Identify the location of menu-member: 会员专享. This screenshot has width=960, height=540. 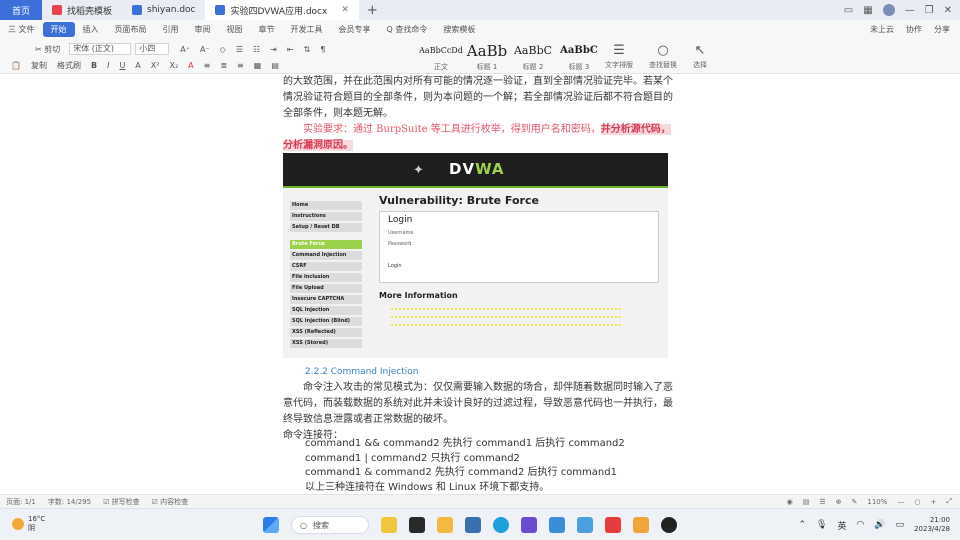
(355, 29).